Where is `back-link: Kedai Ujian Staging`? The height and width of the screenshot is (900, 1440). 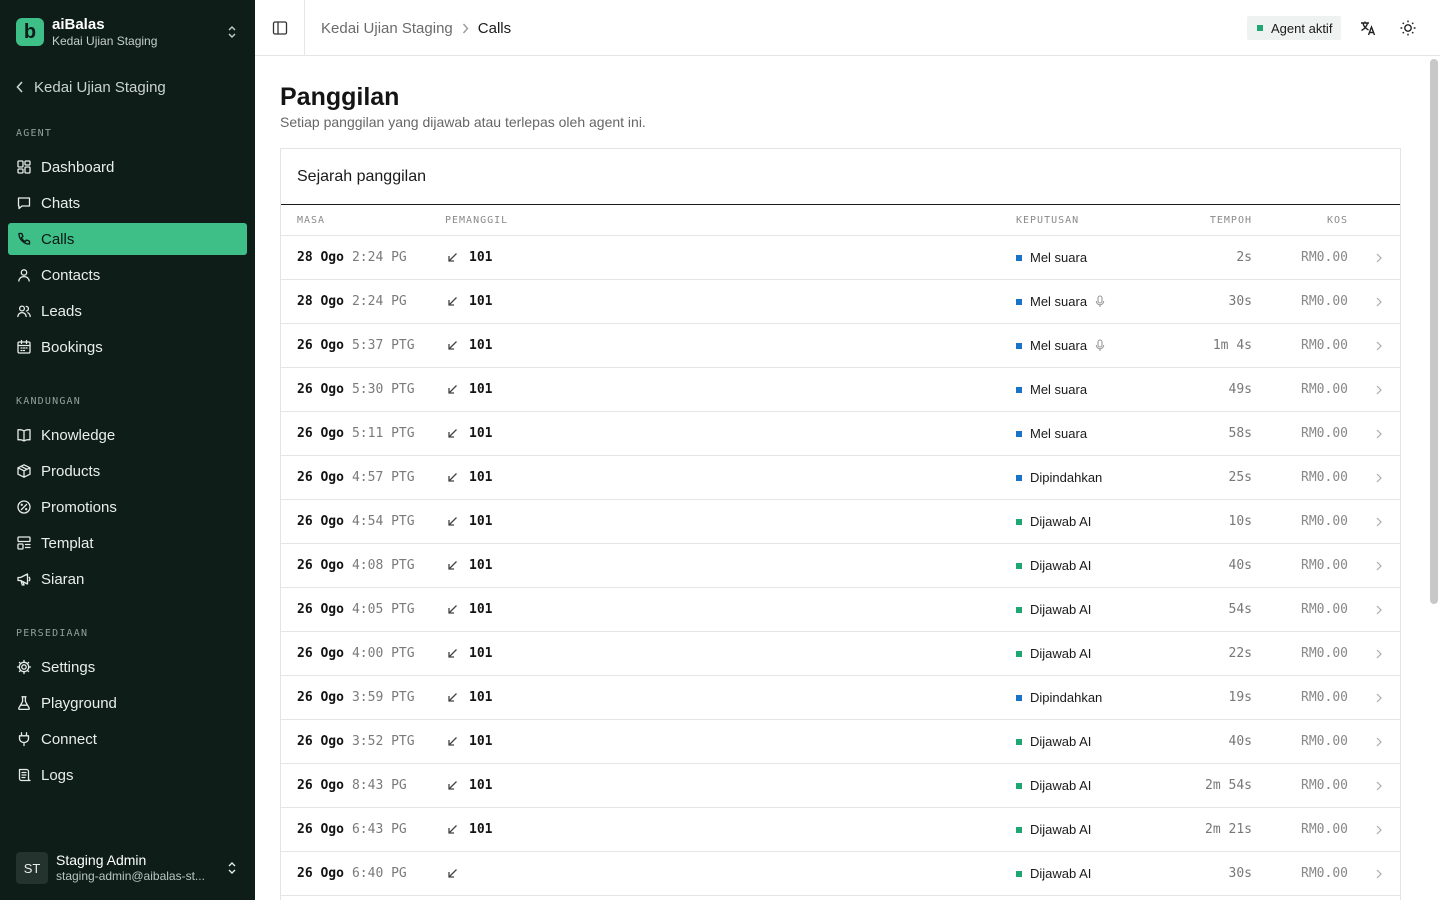
back-link: Kedai Ujian Staging is located at coordinates (91, 87).